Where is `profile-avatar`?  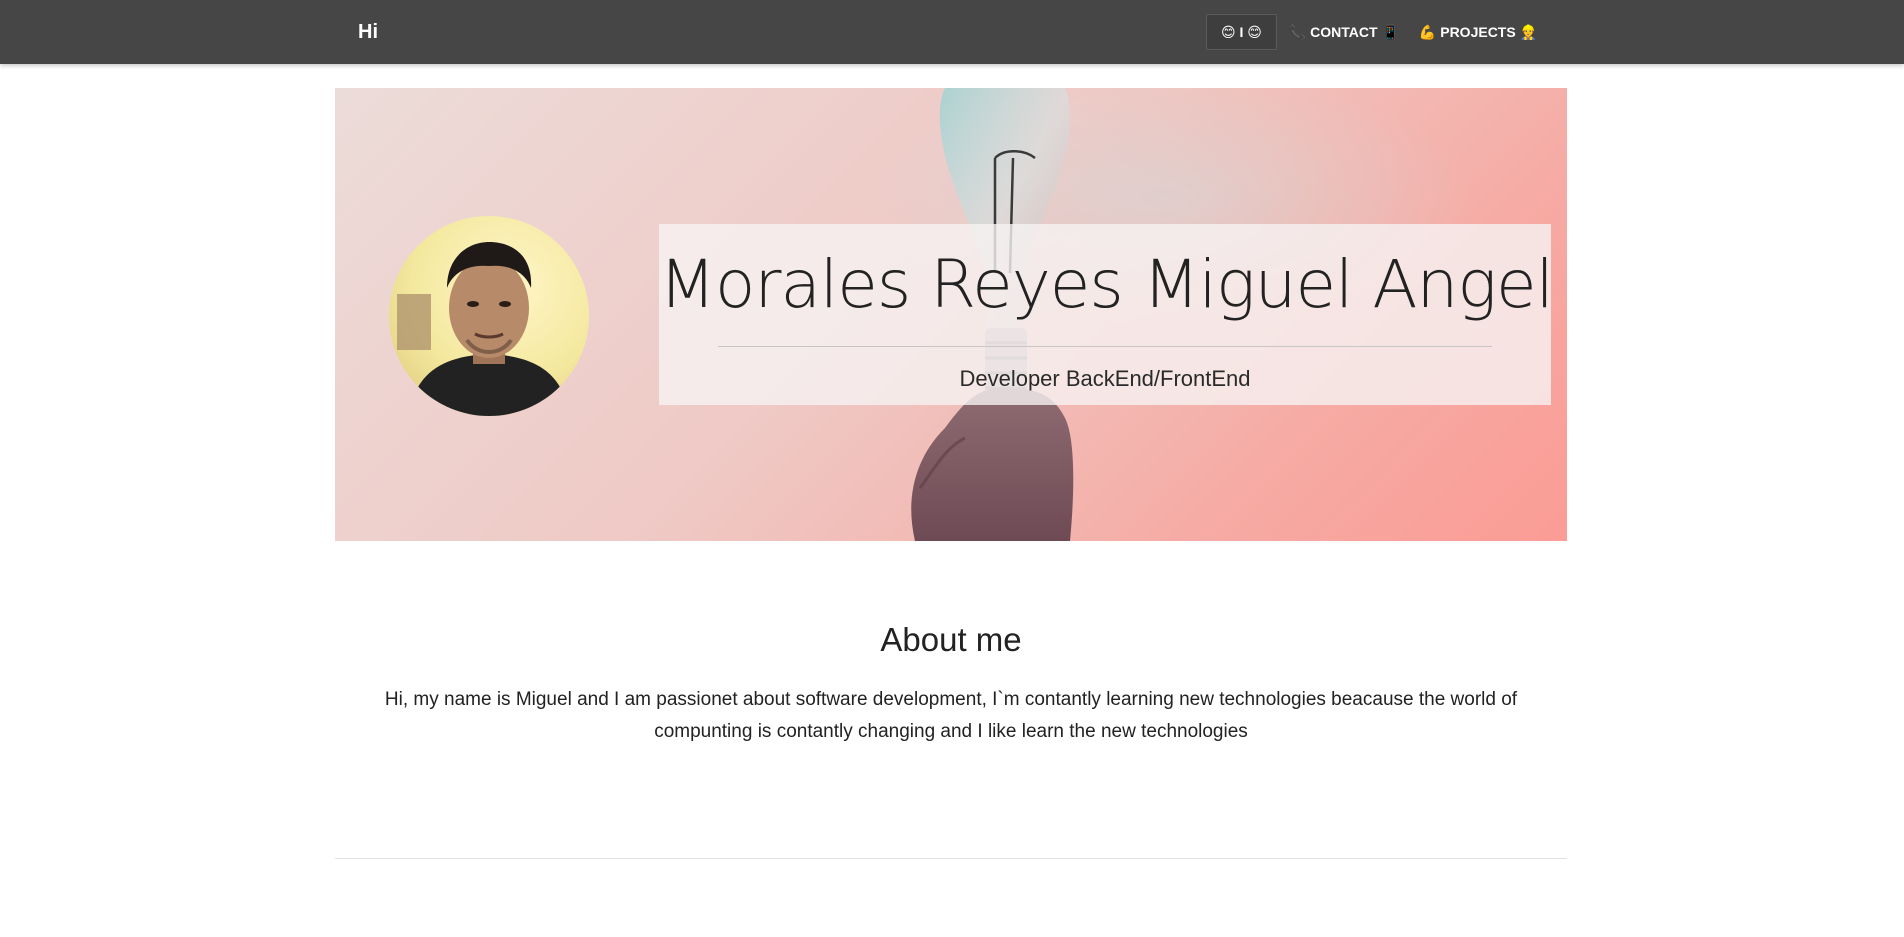 profile-avatar is located at coordinates (489, 316).